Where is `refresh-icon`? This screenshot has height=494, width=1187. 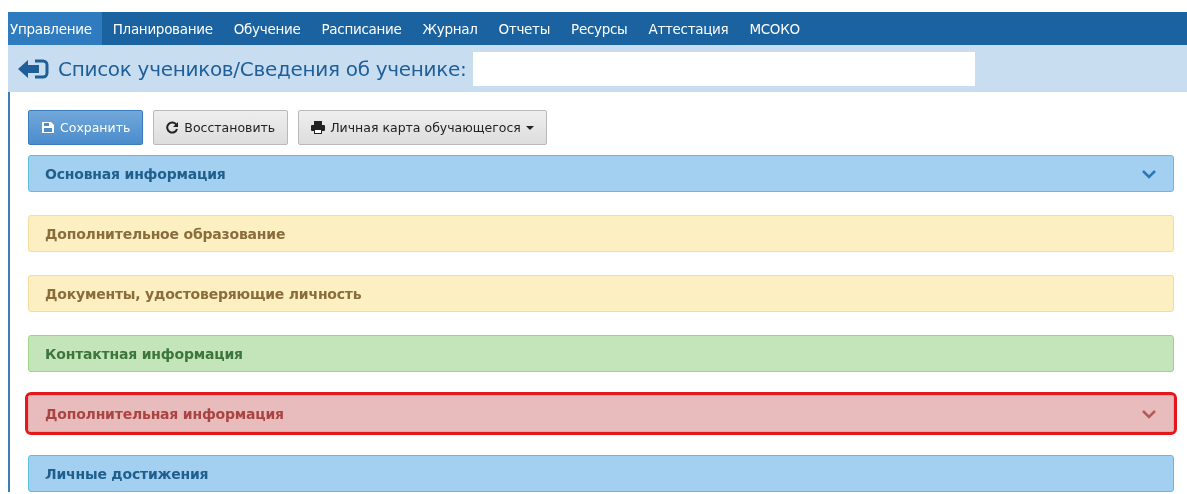
refresh-icon is located at coordinates (173, 127).